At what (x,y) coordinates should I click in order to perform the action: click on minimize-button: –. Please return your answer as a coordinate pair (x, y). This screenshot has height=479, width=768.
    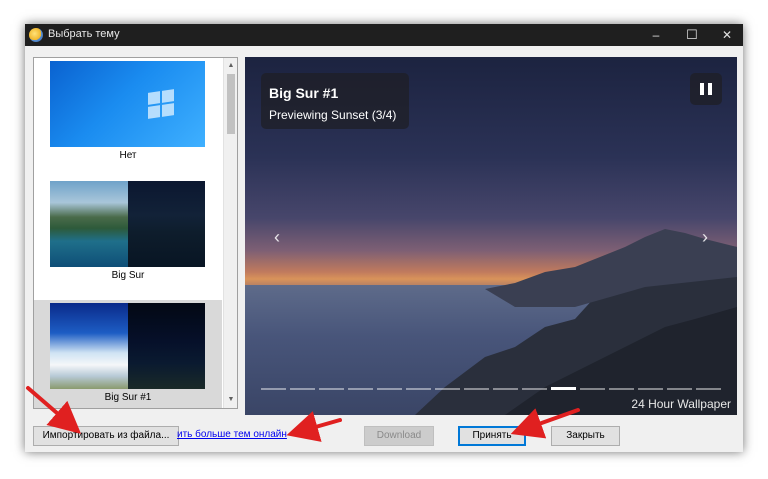
    Looking at the image, I should click on (656, 35).